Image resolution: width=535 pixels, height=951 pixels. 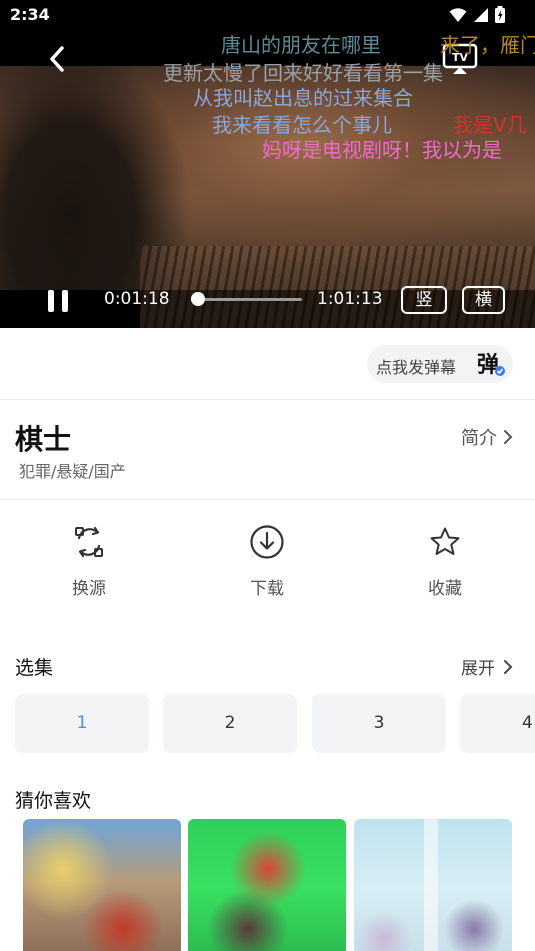 What do you see at coordinates (458, 14) in the screenshot?
I see `wifi-icon` at bounding box center [458, 14].